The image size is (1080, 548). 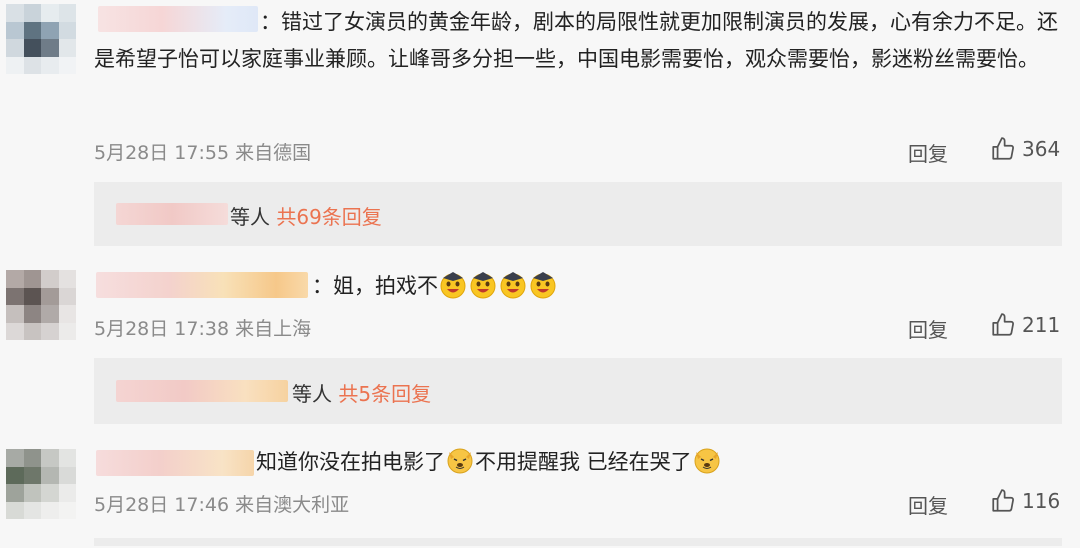 What do you see at coordinates (162, 153) in the screenshot?
I see `comment-date: 5月28日 17:55` at bounding box center [162, 153].